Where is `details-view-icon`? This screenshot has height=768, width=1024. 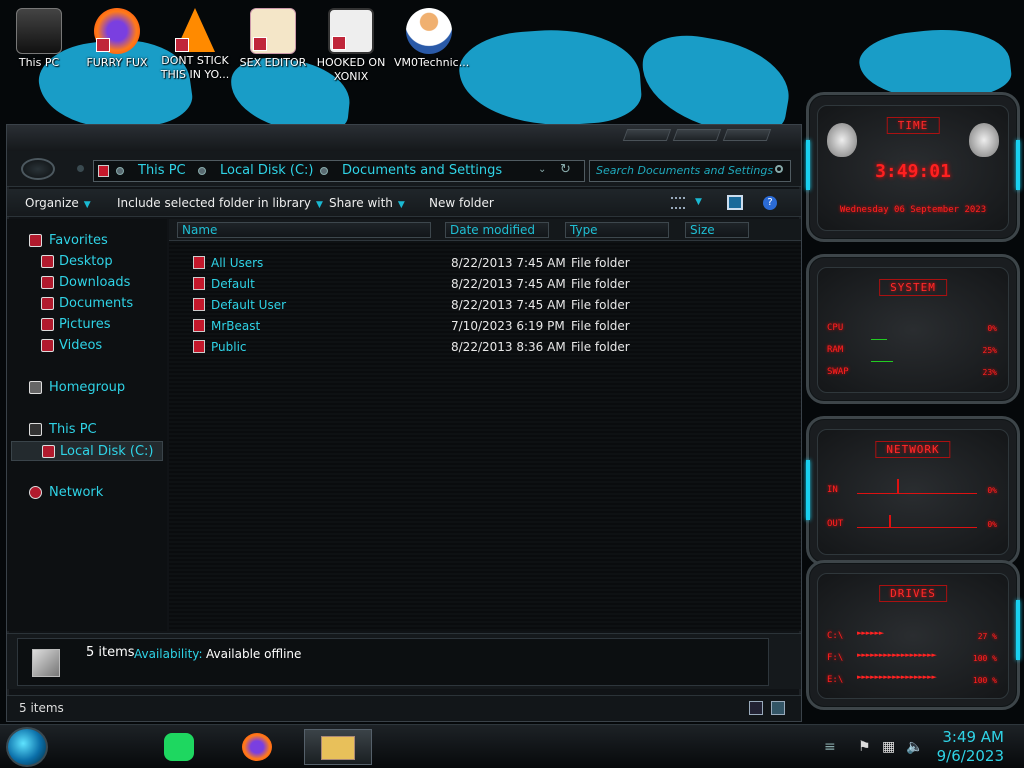
details-view-icon is located at coordinates (756, 708).